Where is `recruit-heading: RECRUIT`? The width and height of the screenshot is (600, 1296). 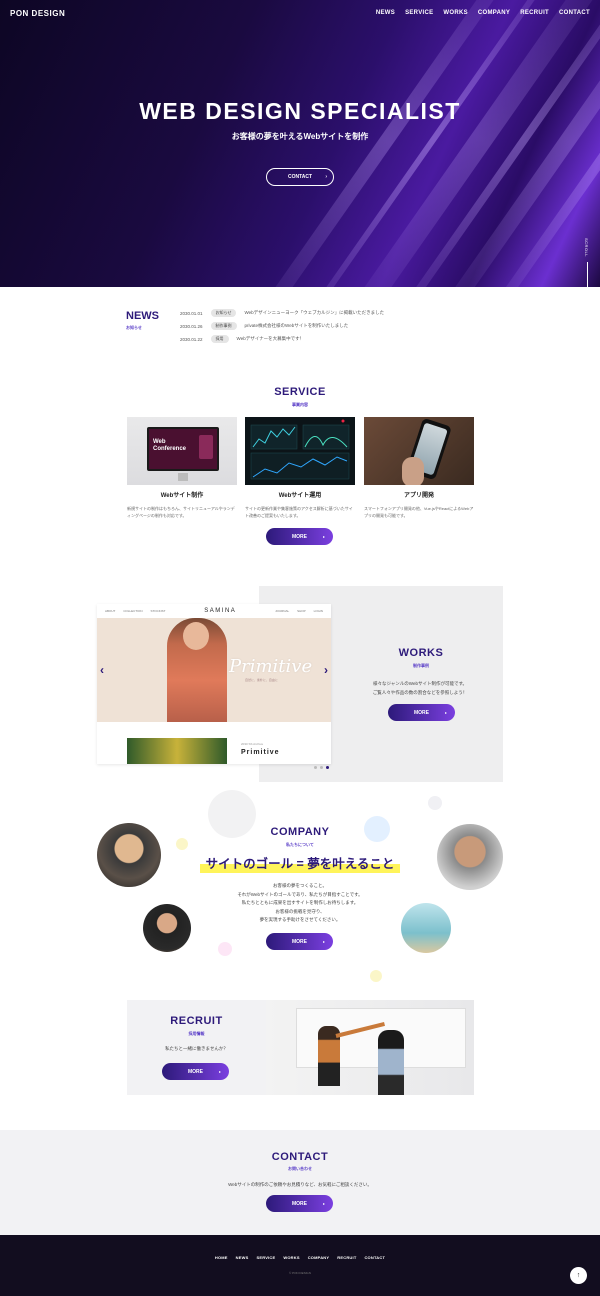 recruit-heading: RECRUIT is located at coordinates (196, 1021).